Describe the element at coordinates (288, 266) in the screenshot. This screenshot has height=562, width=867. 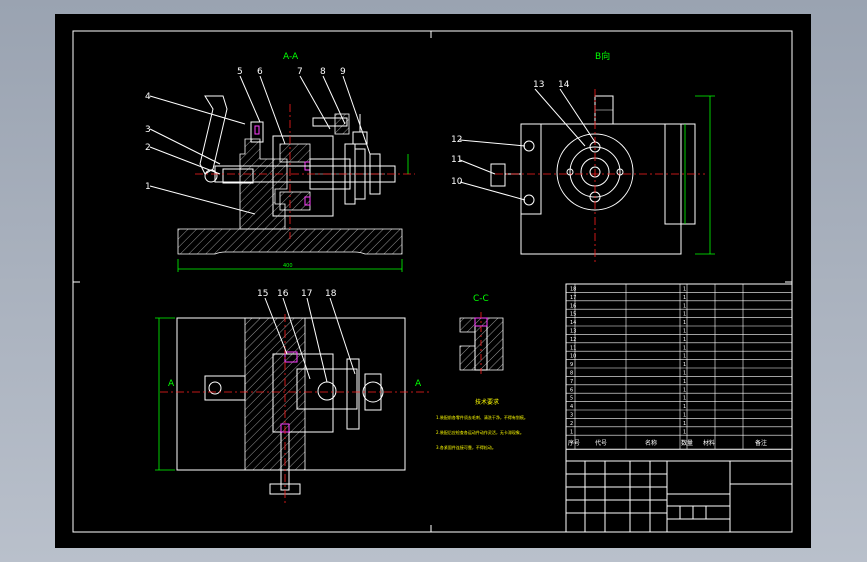
I see `dim-value-base: 400` at that location.